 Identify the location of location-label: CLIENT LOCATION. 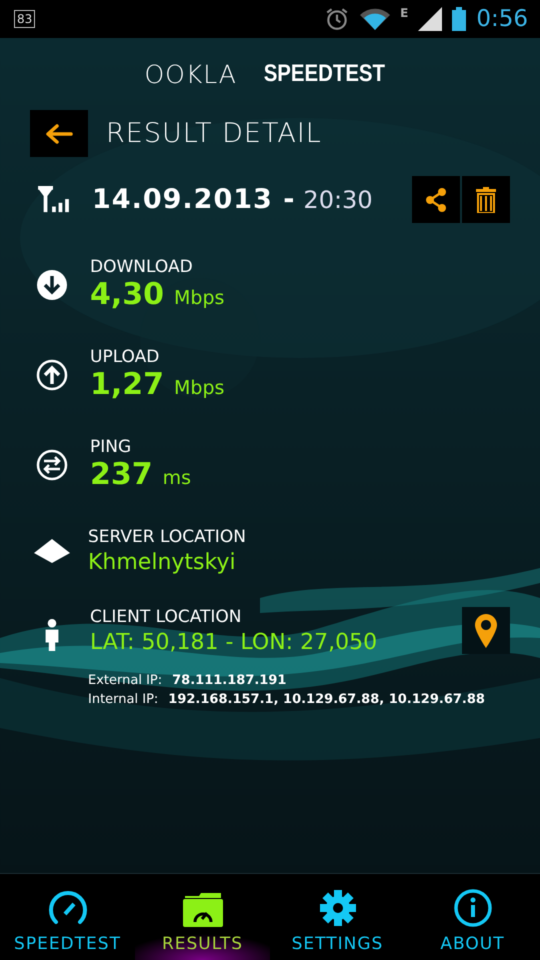
(166, 617).